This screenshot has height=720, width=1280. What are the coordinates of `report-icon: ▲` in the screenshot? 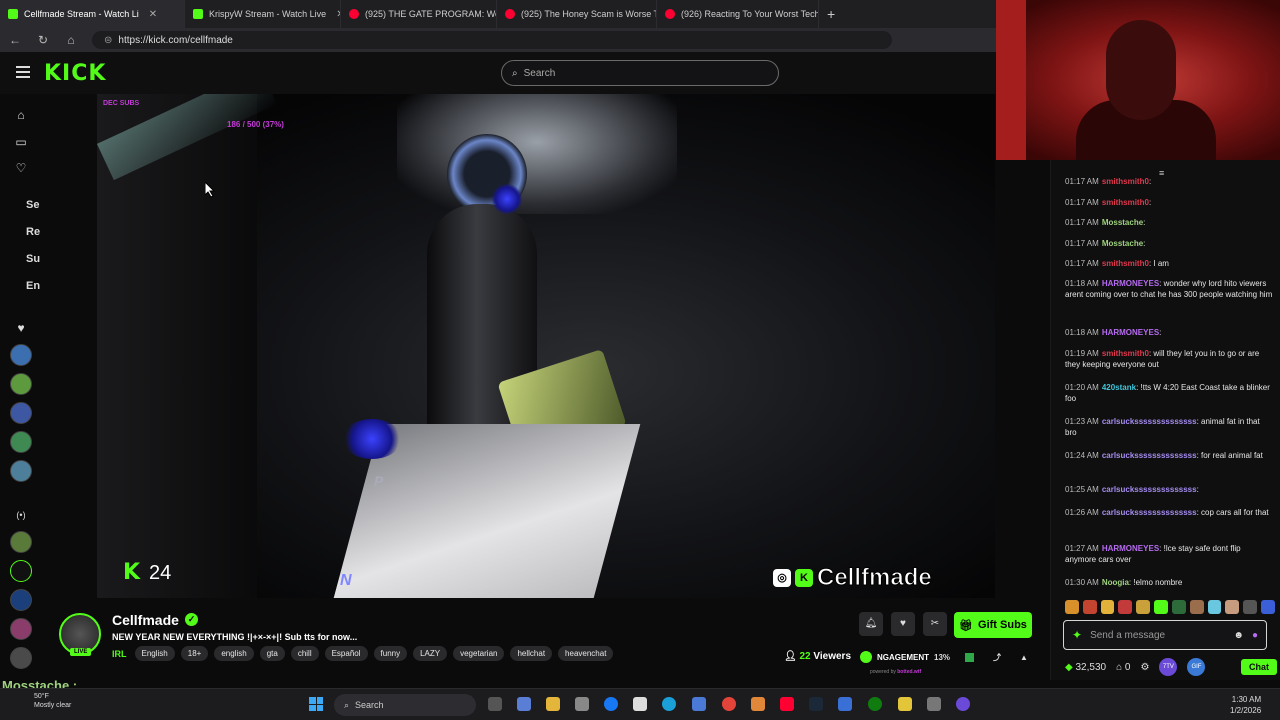 It's located at (1024, 657).